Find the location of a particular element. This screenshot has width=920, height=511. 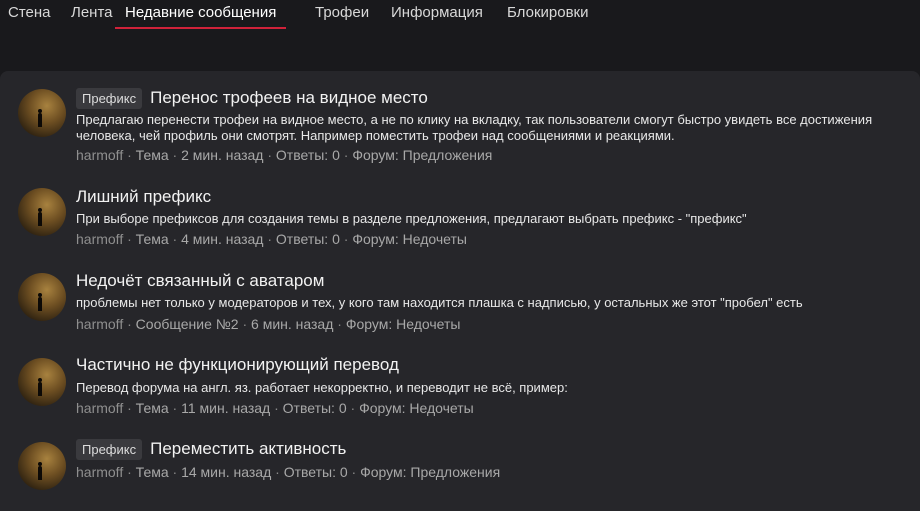

tab-label: Лента is located at coordinates (92, 12).